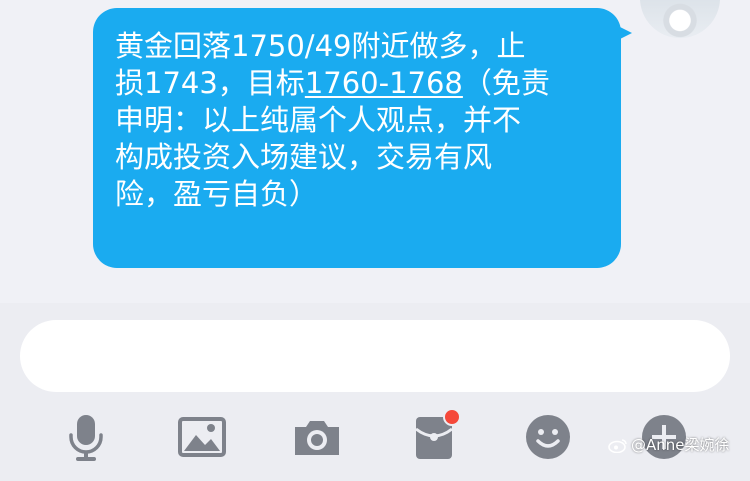 The height and width of the screenshot is (481, 750). What do you see at coordinates (320, 46) in the screenshot?
I see `message-line: 黄金回落1750/49附近做多，止` at bounding box center [320, 46].